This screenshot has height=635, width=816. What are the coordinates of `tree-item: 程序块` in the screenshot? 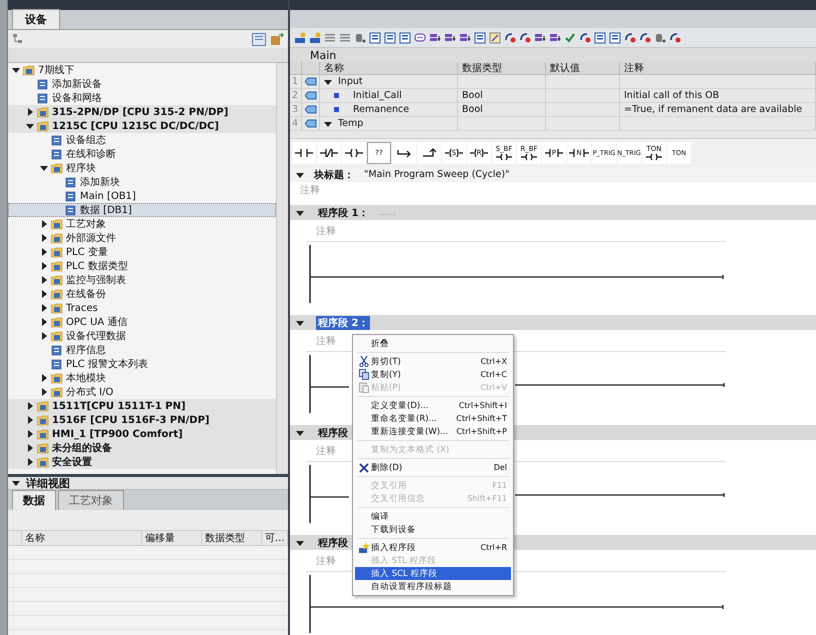 It's located at (142, 168).